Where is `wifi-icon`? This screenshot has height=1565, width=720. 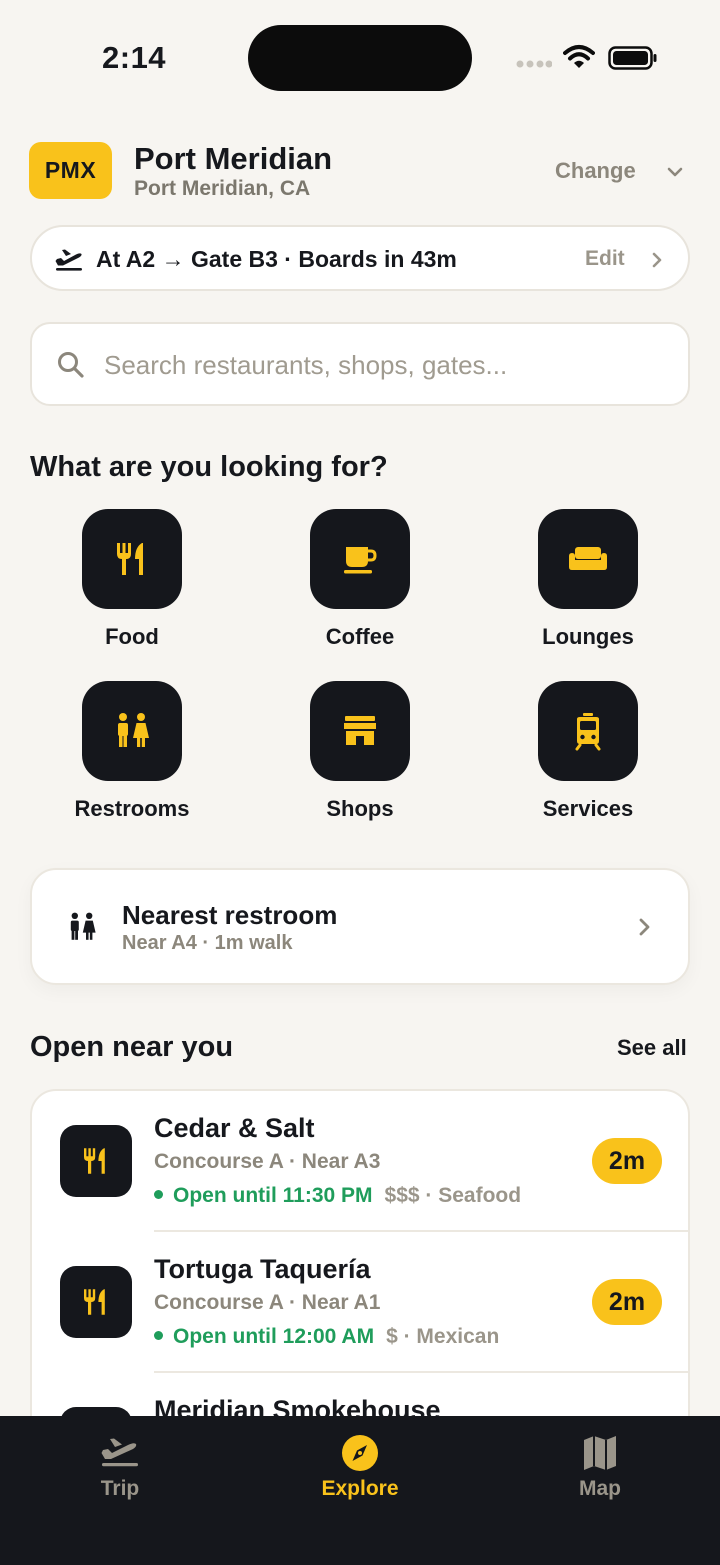
wifi-icon is located at coordinates (579, 56).